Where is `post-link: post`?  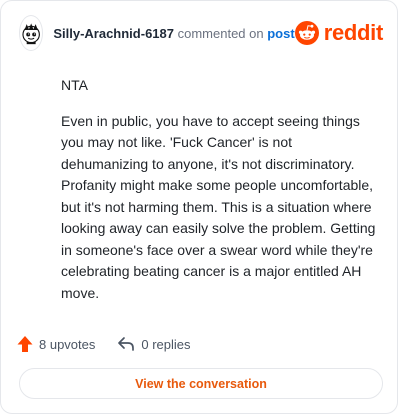 post-link: post is located at coordinates (280, 33).